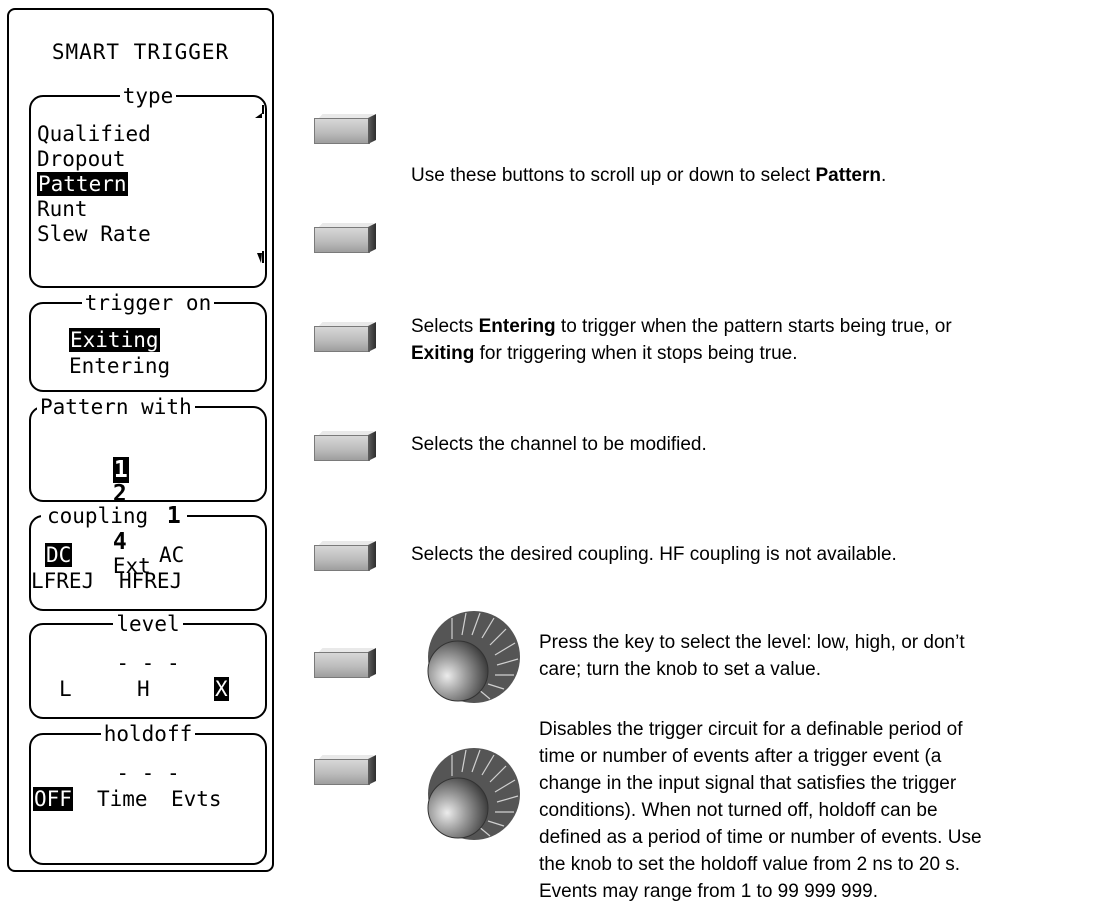  What do you see at coordinates (148, 734) in the screenshot?
I see `holdoff-group-label: holdoff` at bounding box center [148, 734].